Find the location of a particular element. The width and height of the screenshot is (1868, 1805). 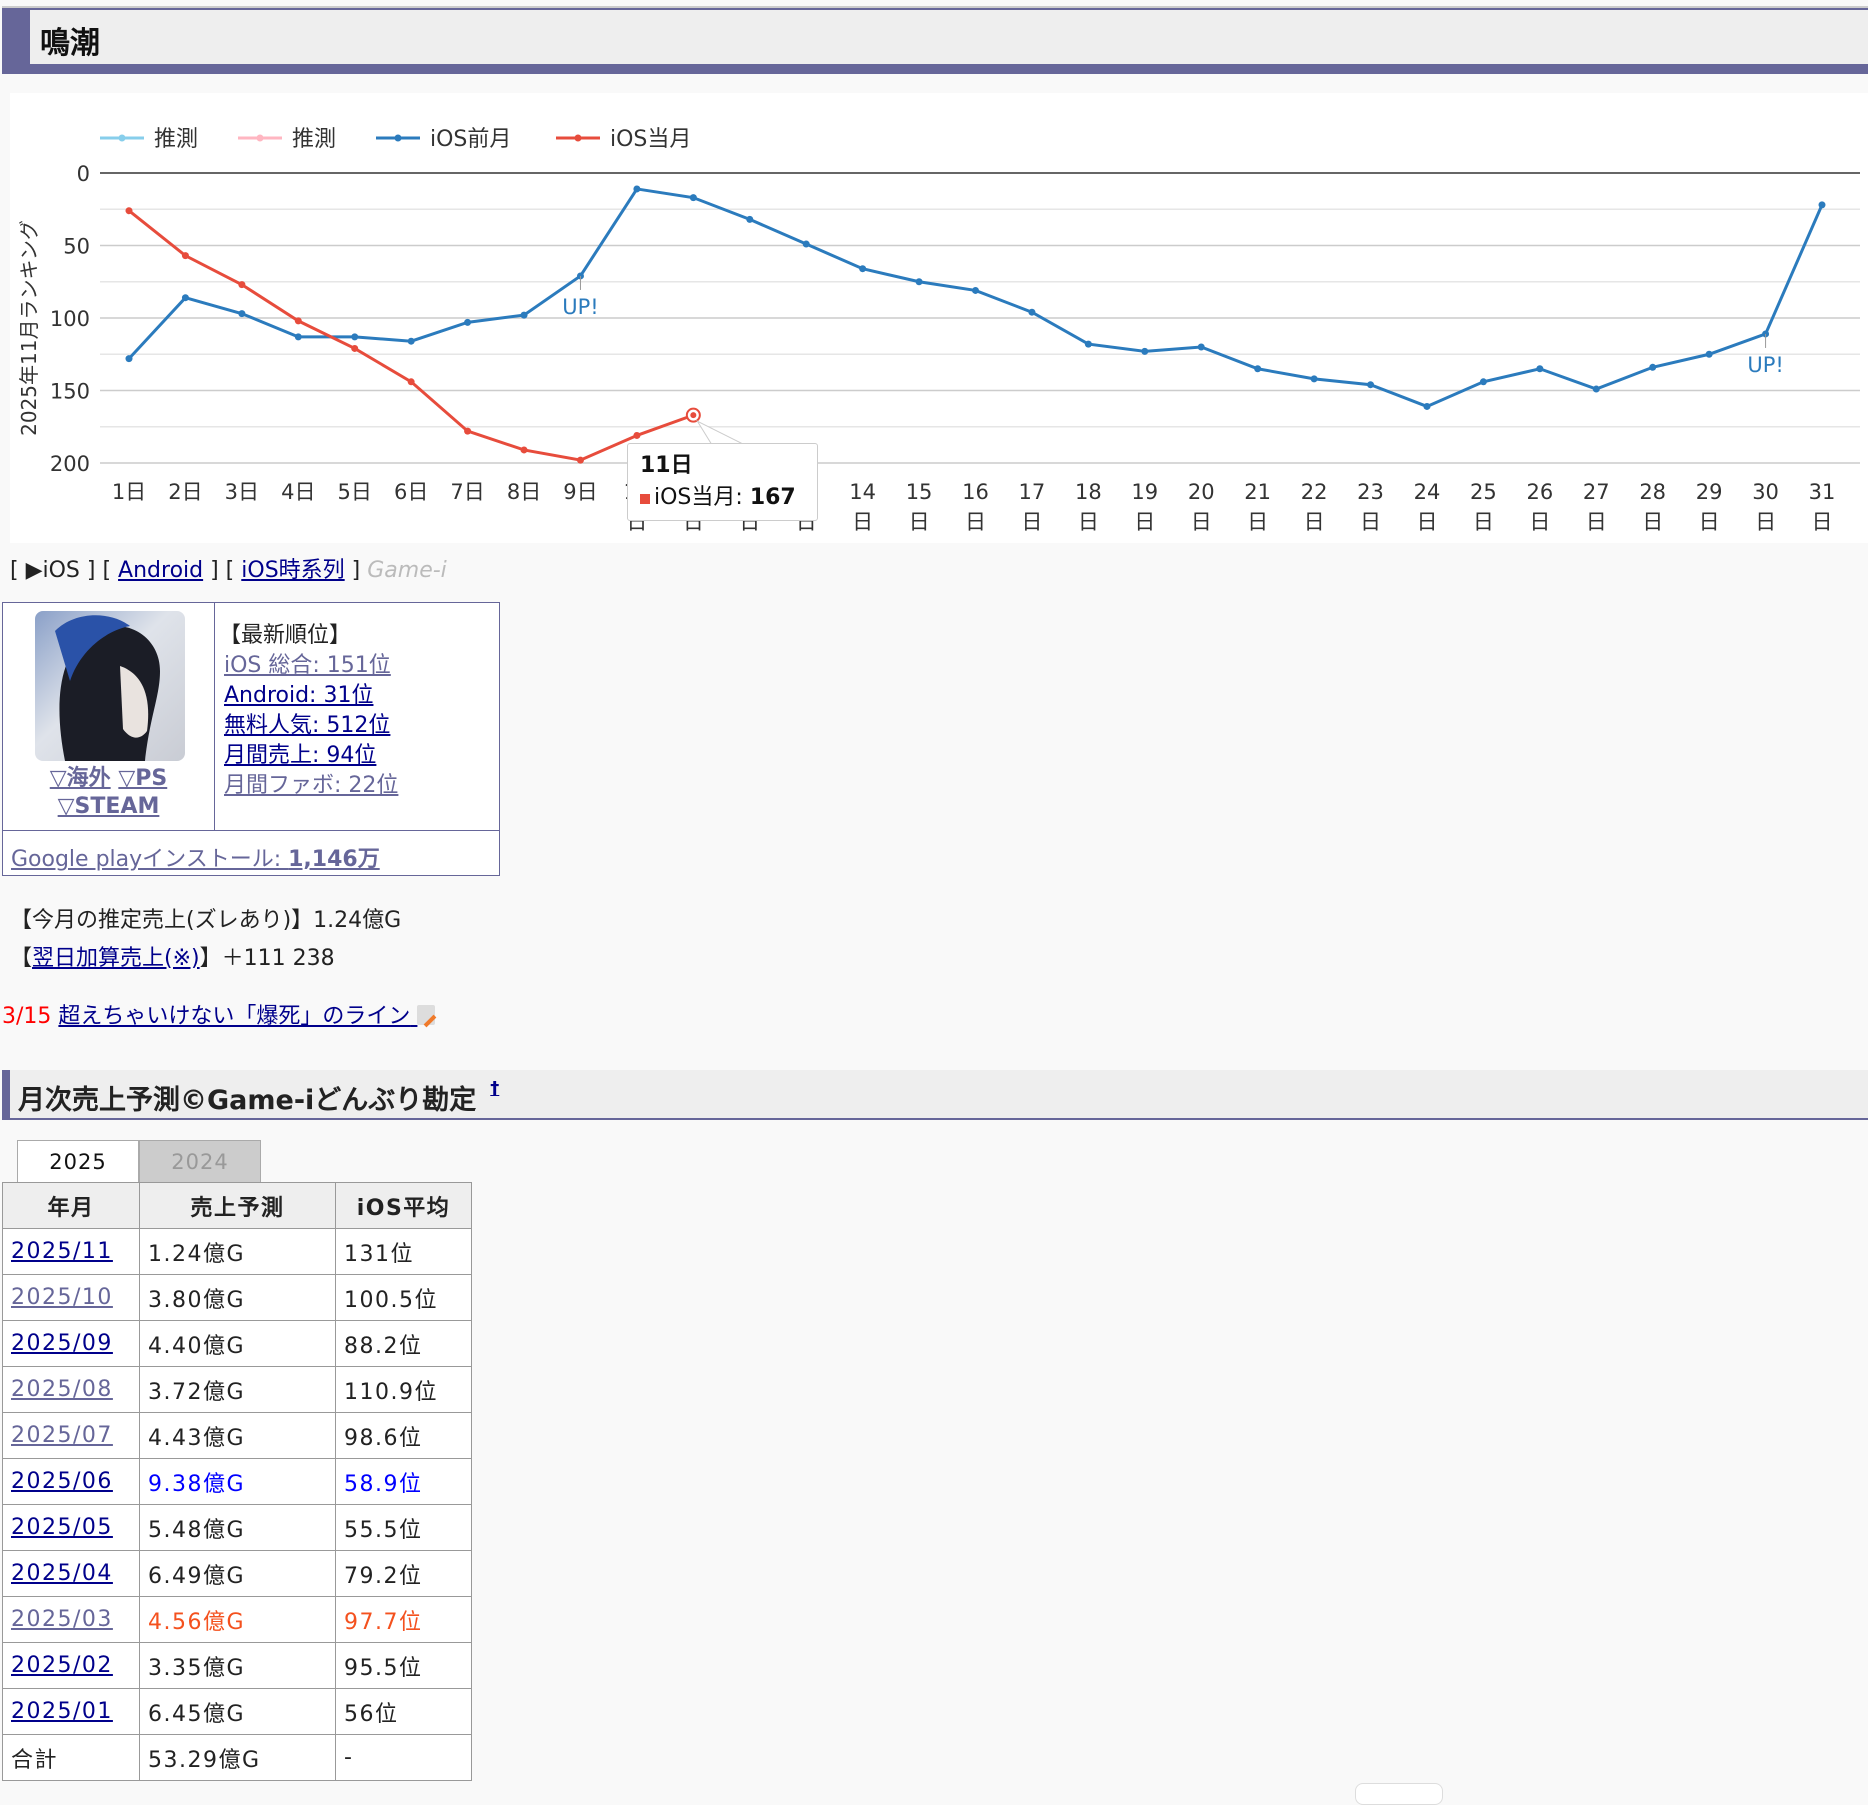

legend-label: iOS前月 is located at coordinates (470, 139).